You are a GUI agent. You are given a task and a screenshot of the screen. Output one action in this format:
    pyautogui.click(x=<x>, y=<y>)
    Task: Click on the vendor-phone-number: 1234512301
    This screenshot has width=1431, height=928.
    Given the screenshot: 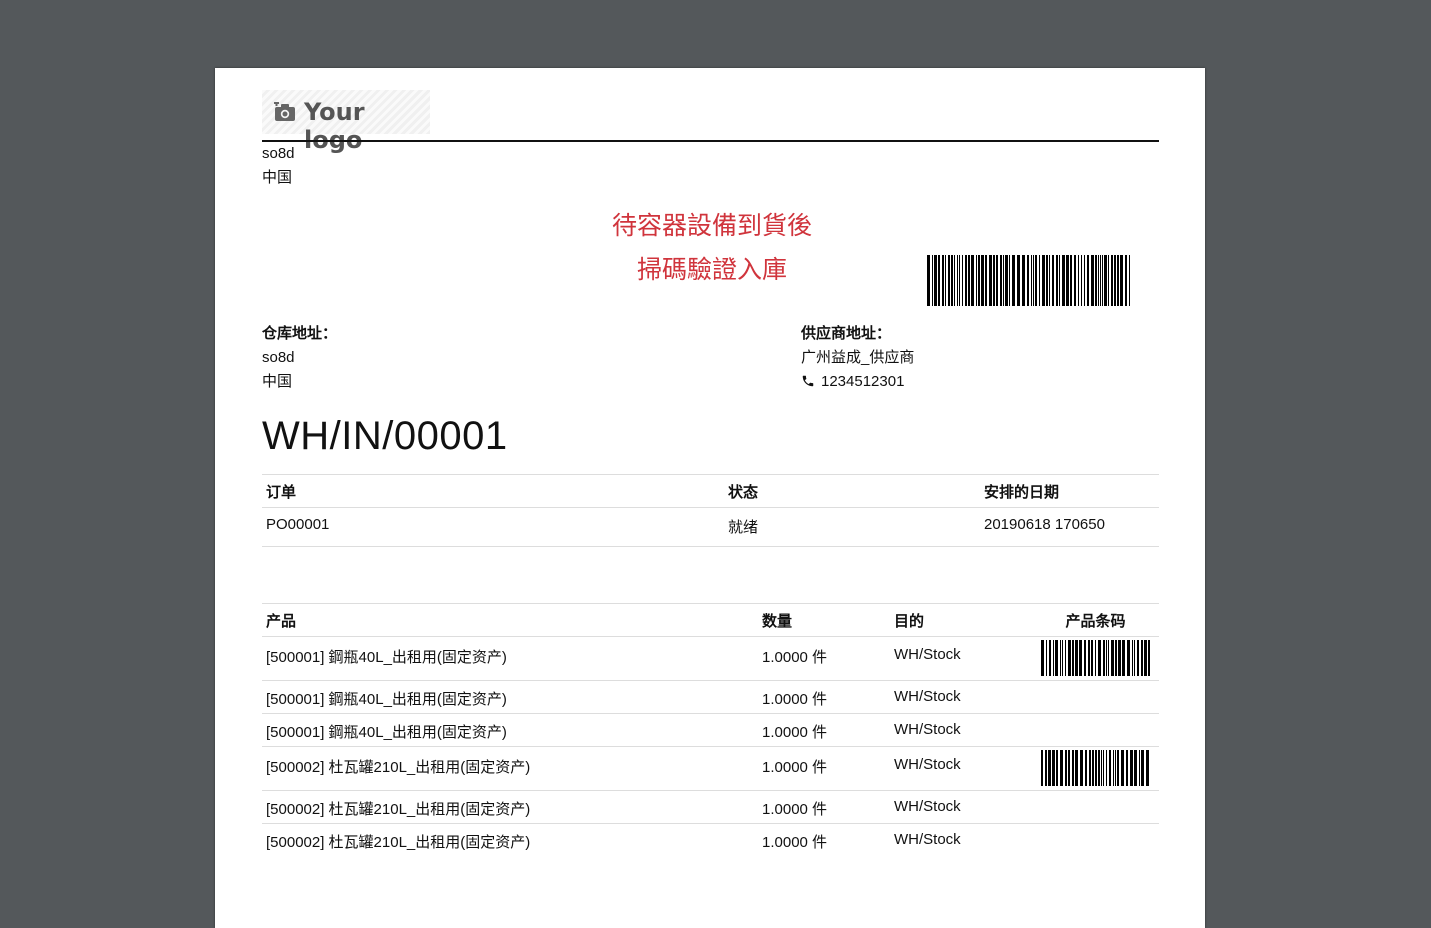 What is the action you would take?
    pyautogui.click(x=863, y=381)
    